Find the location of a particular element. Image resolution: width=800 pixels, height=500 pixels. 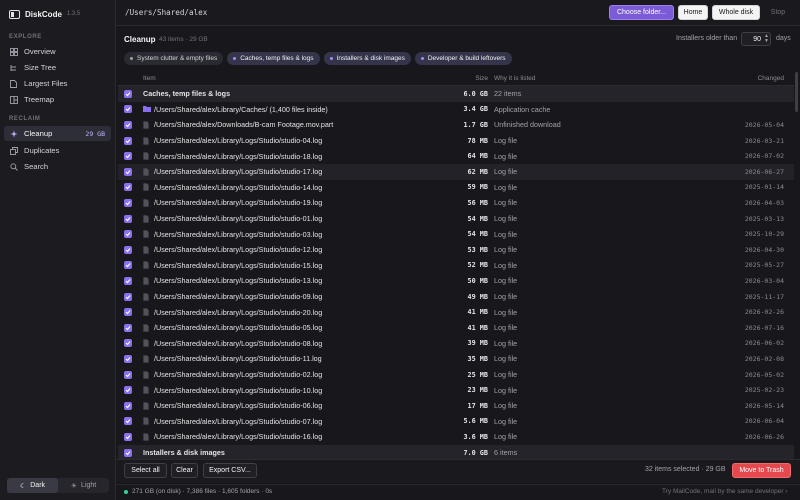

chip-system-clutter: System clutter & empty files is located at coordinates (174, 58).